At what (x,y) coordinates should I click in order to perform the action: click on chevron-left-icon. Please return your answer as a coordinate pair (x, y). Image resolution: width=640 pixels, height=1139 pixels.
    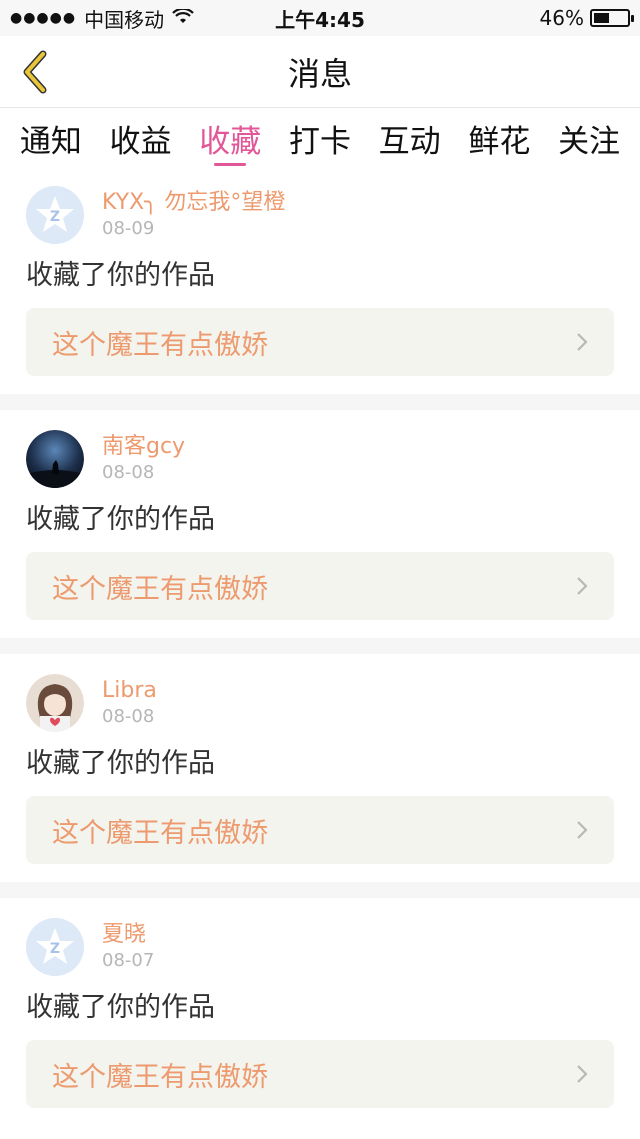
    Looking at the image, I should click on (35, 72).